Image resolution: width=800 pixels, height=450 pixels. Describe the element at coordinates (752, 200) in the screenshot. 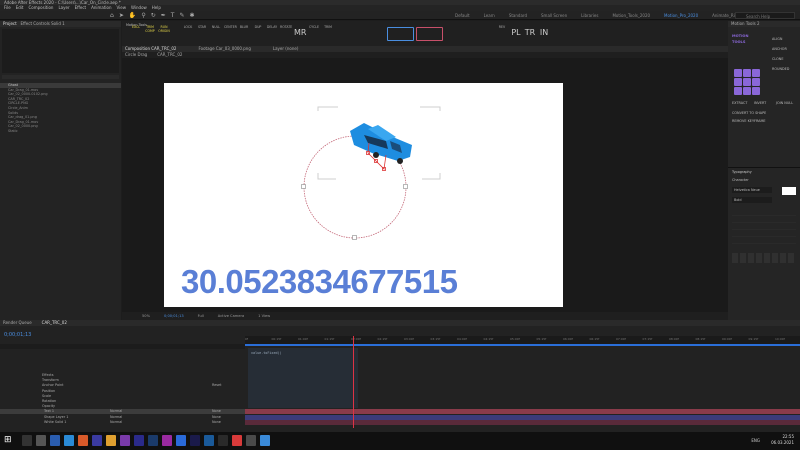

I see `font-style-select: Bold` at that location.